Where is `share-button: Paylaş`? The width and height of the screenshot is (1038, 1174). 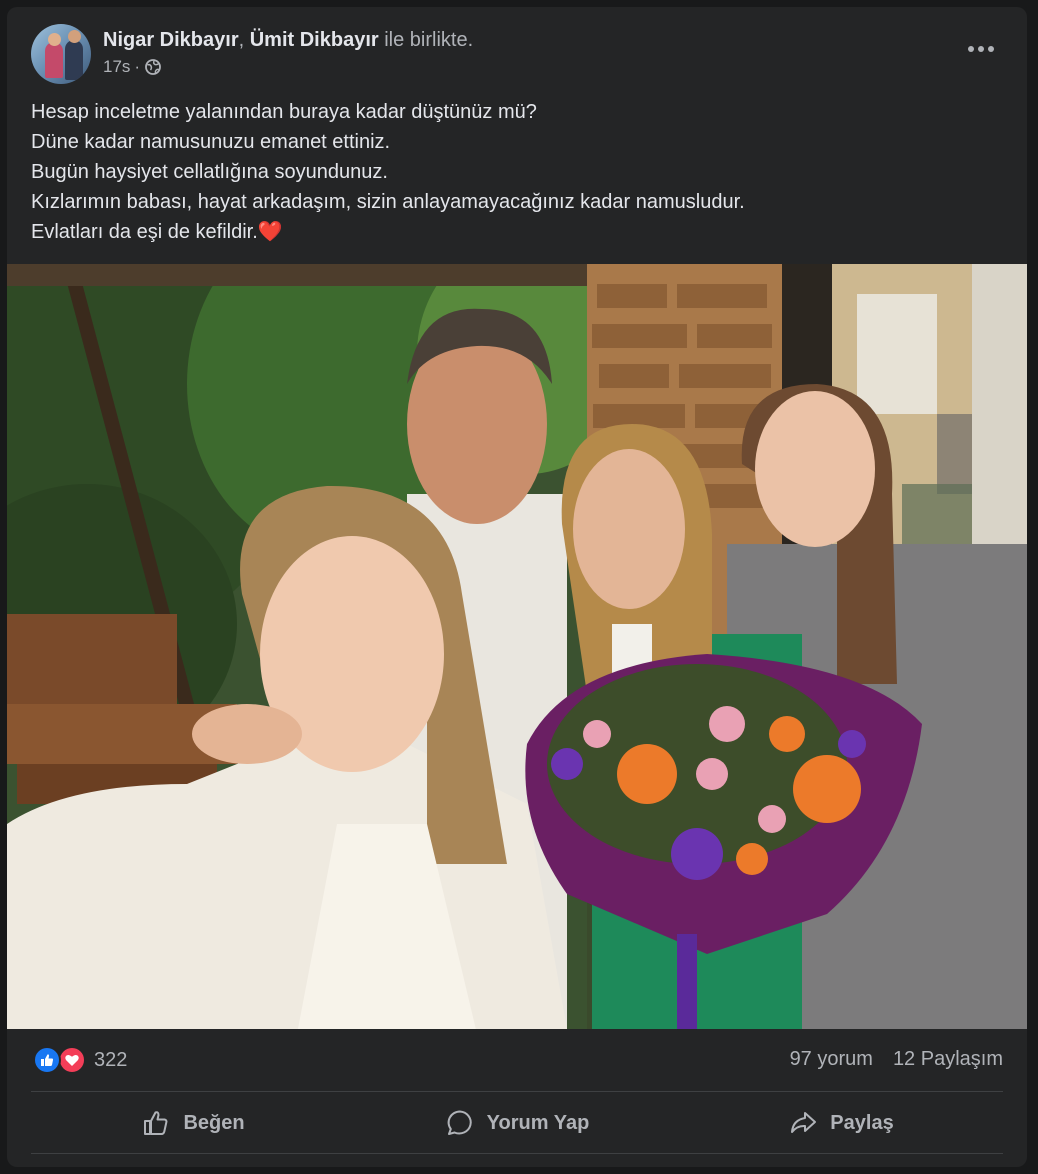
share-button: Paylaş is located at coordinates (841, 1123).